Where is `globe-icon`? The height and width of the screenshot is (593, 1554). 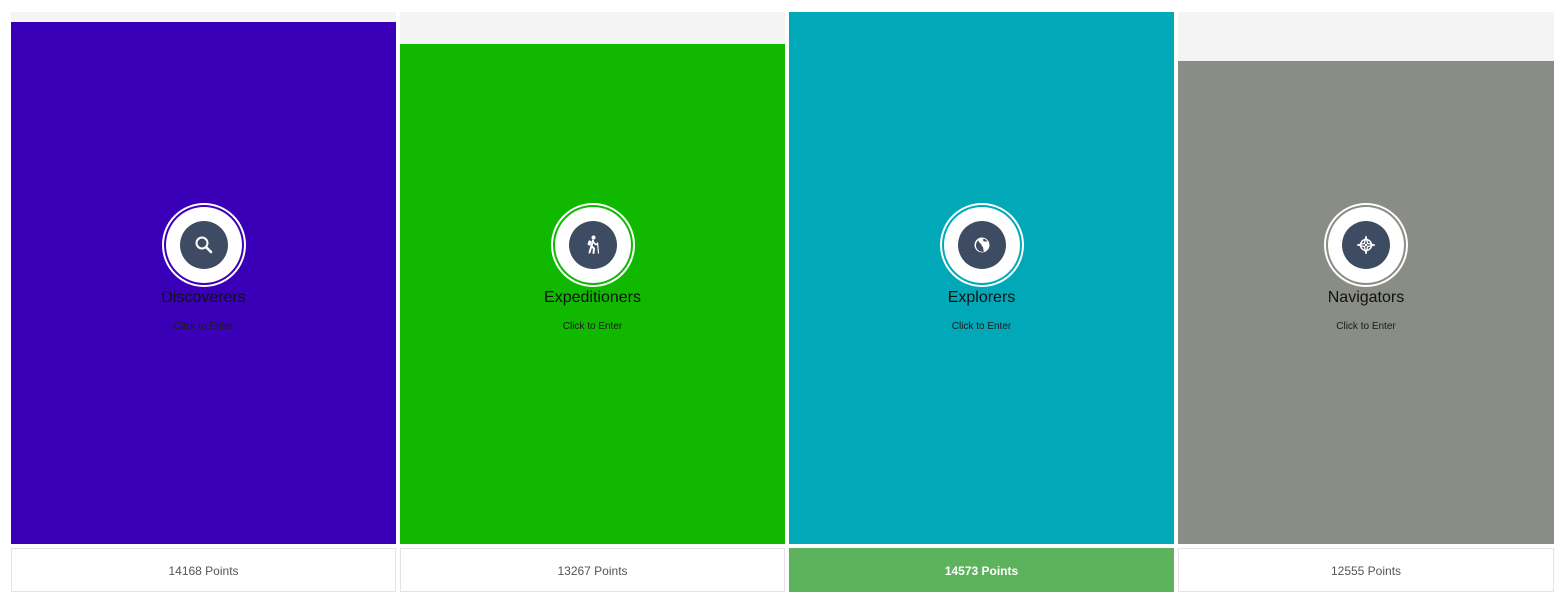 globe-icon is located at coordinates (981, 245).